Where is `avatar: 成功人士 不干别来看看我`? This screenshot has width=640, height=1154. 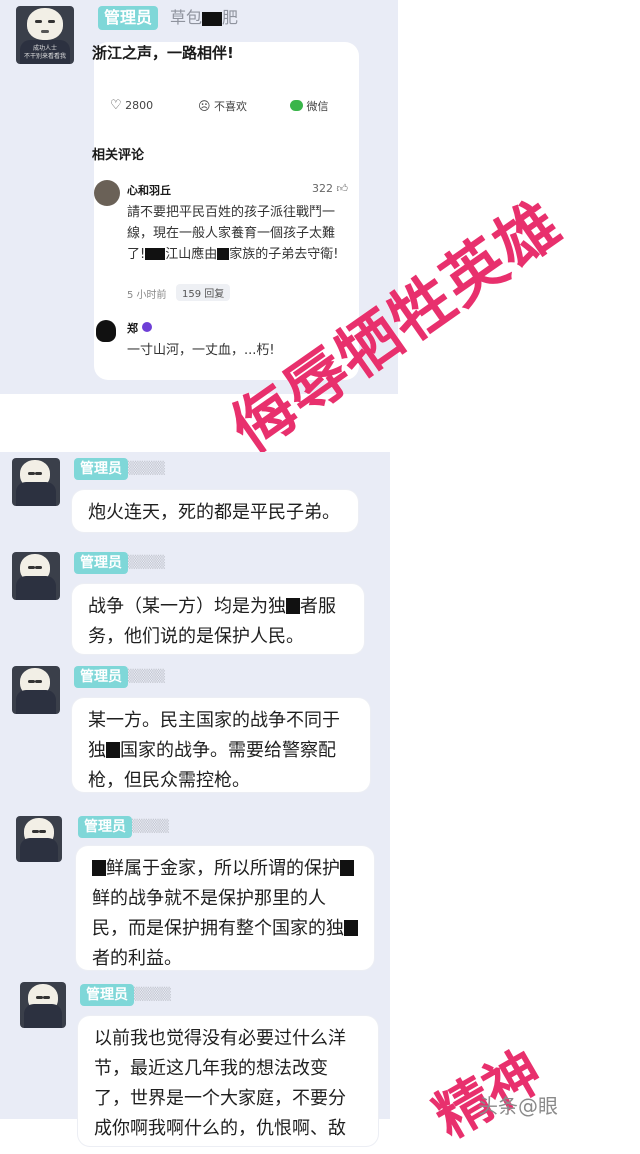
avatar: 成功人士 不干别来看看我 is located at coordinates (45, 35).